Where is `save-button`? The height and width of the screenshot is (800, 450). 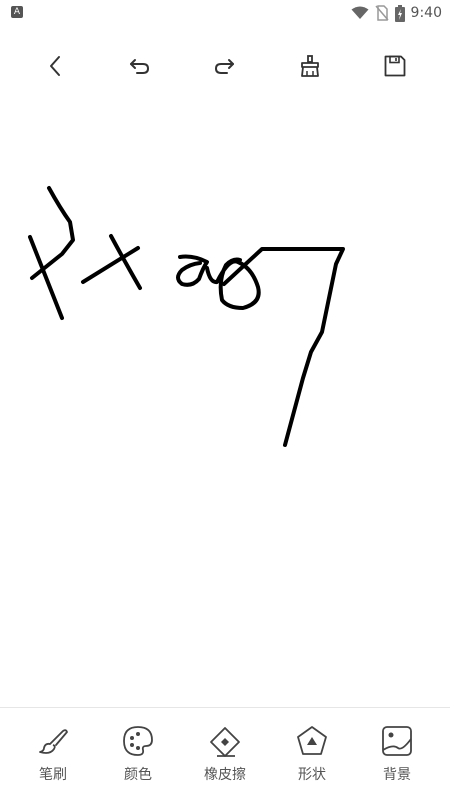 save-button is located at coordinates (395, 66).